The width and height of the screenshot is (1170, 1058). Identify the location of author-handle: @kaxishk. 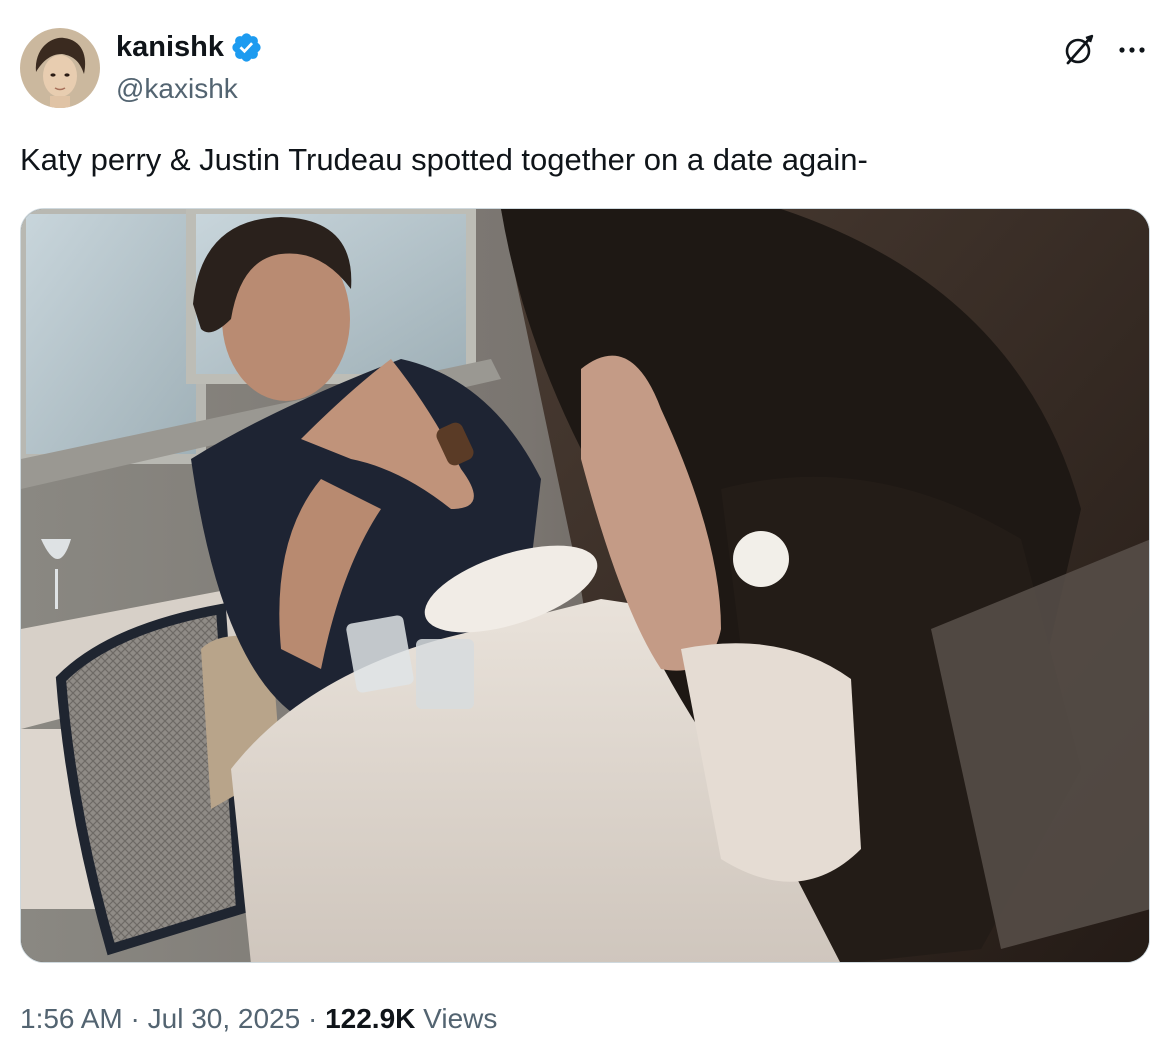
(177, 89).